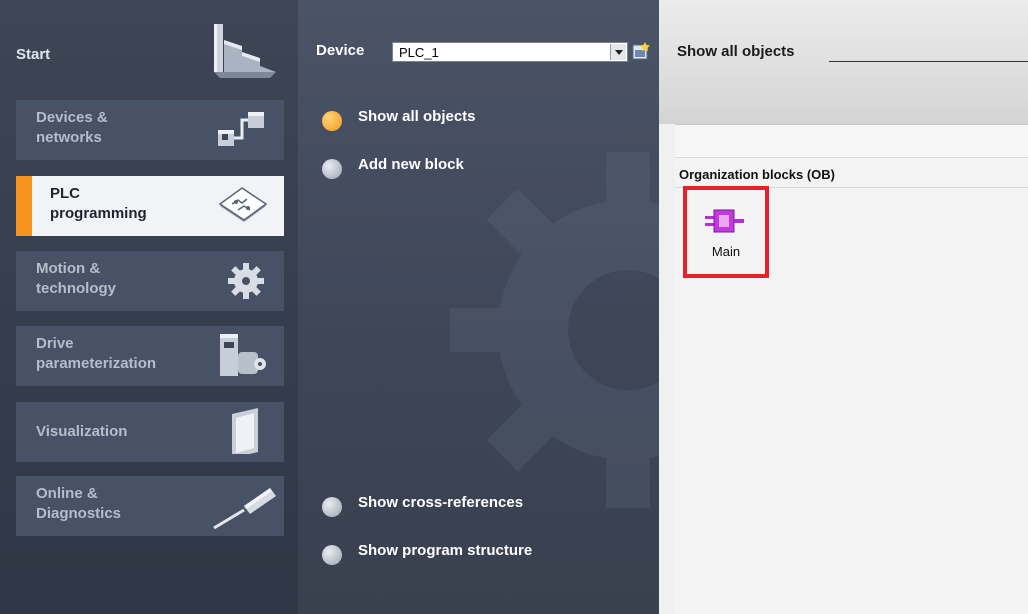 The height and width of the screenshot is (614, 1028). Describe the element at coordinates (98, 213) in the screenshot. I see `nav-item-label: programming` at that location.